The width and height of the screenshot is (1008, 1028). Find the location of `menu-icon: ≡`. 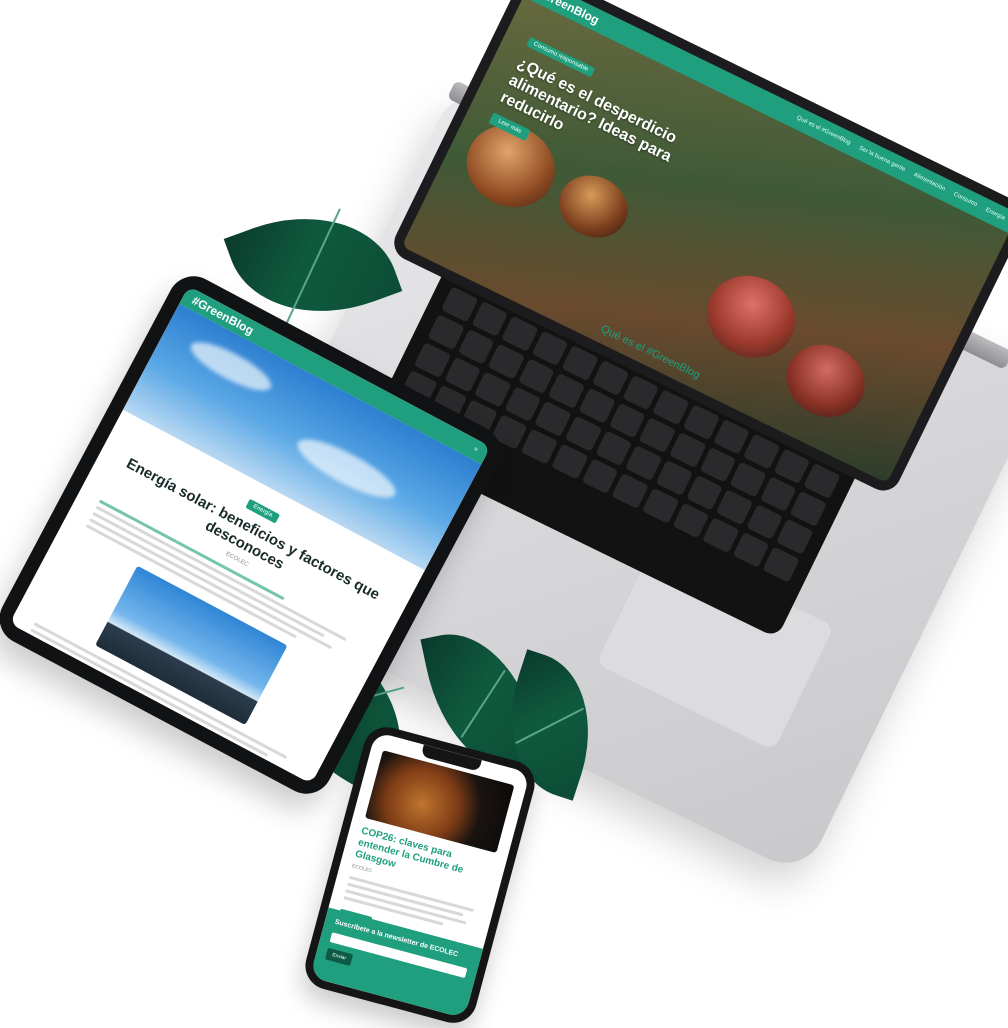

menu-icon: ≡ is located at coordinates (476, 449).